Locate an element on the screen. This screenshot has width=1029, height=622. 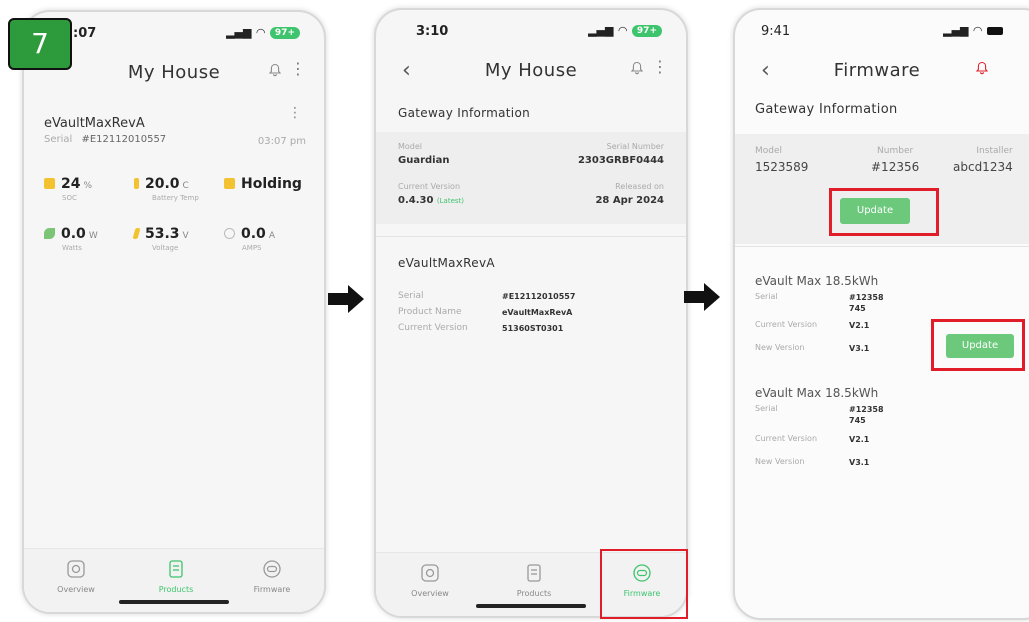
detail-label: Serial is located at coordinates (411, 296).